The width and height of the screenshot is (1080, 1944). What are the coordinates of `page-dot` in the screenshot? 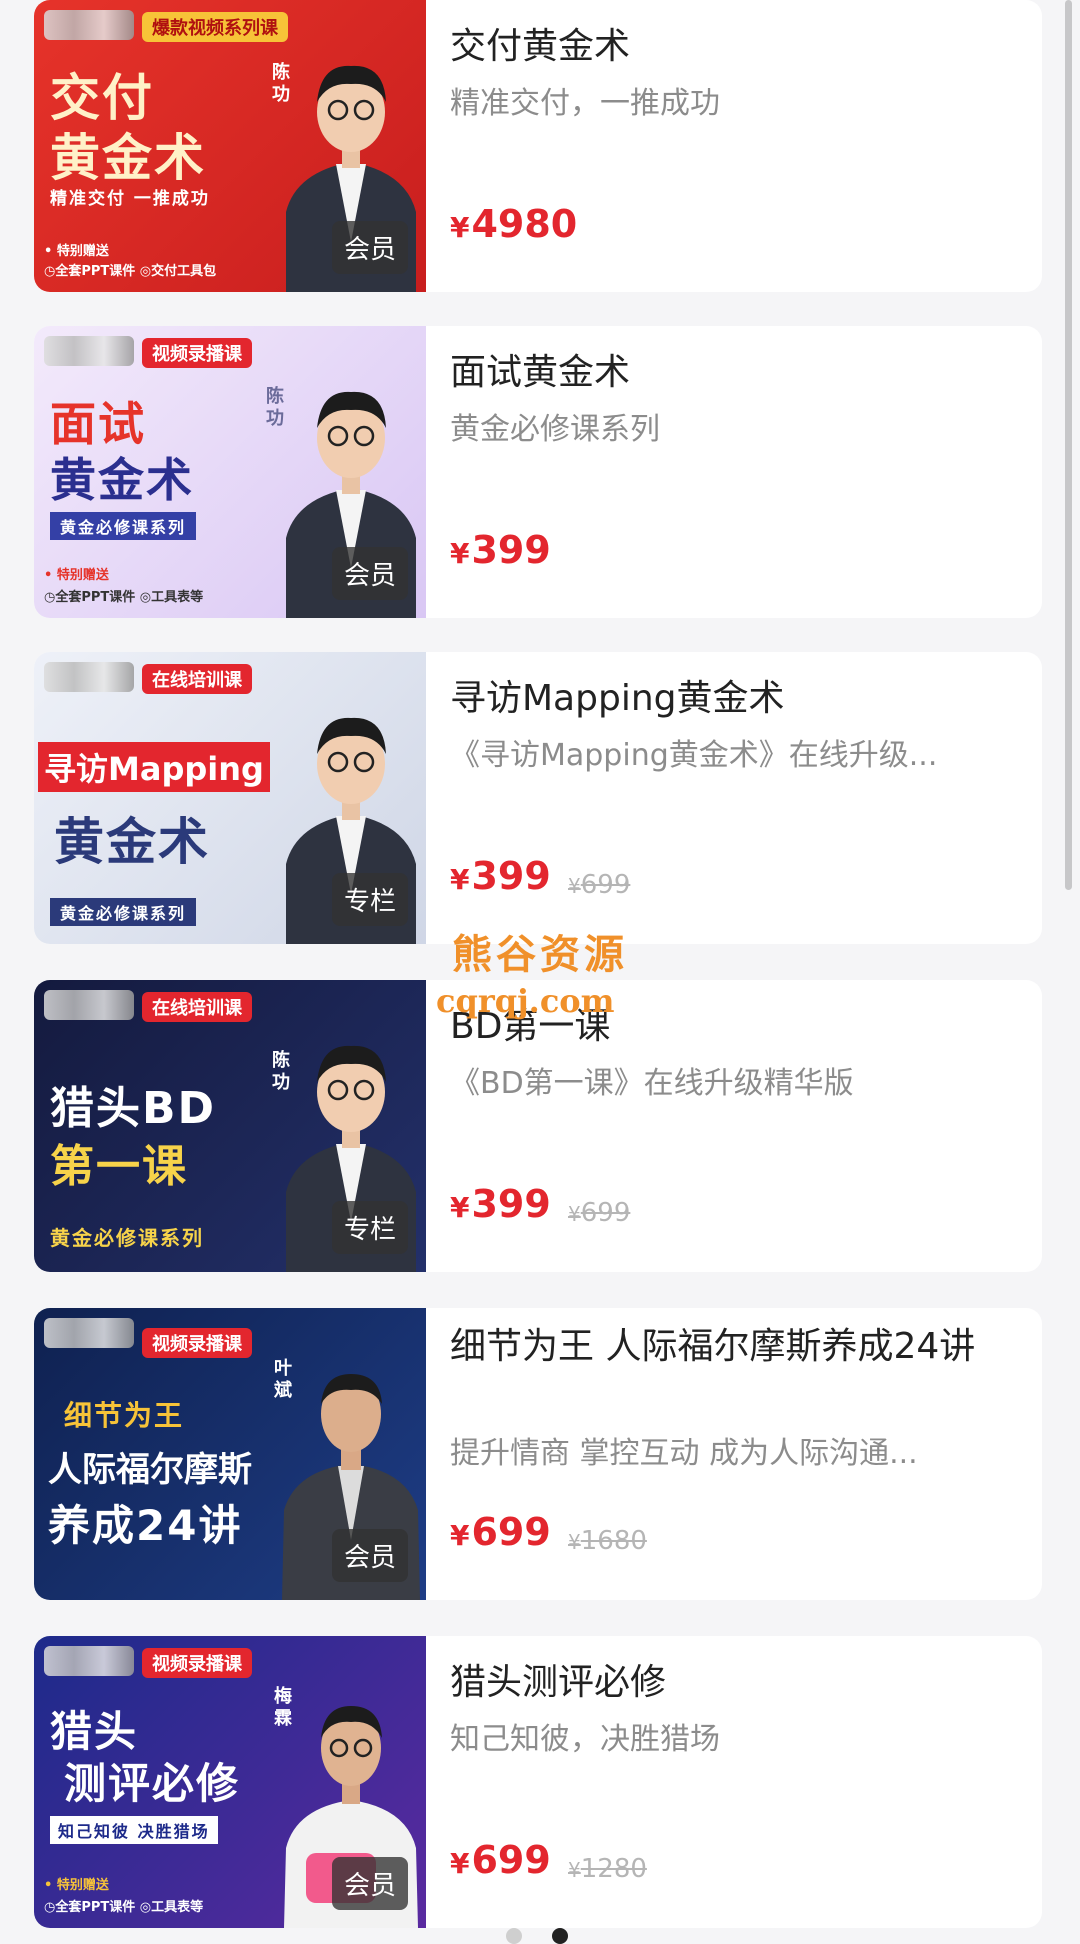 It's located at (514, 1936).